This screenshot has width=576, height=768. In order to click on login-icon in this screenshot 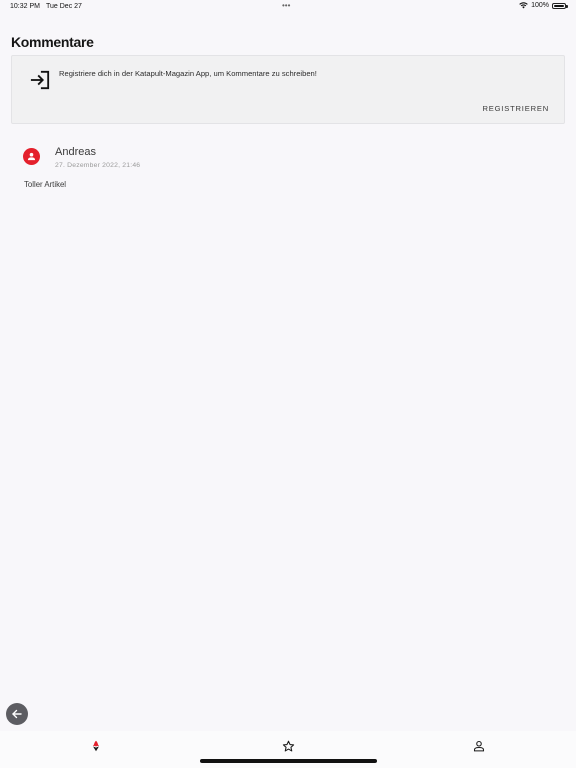, I will do `click(40, 80)`.